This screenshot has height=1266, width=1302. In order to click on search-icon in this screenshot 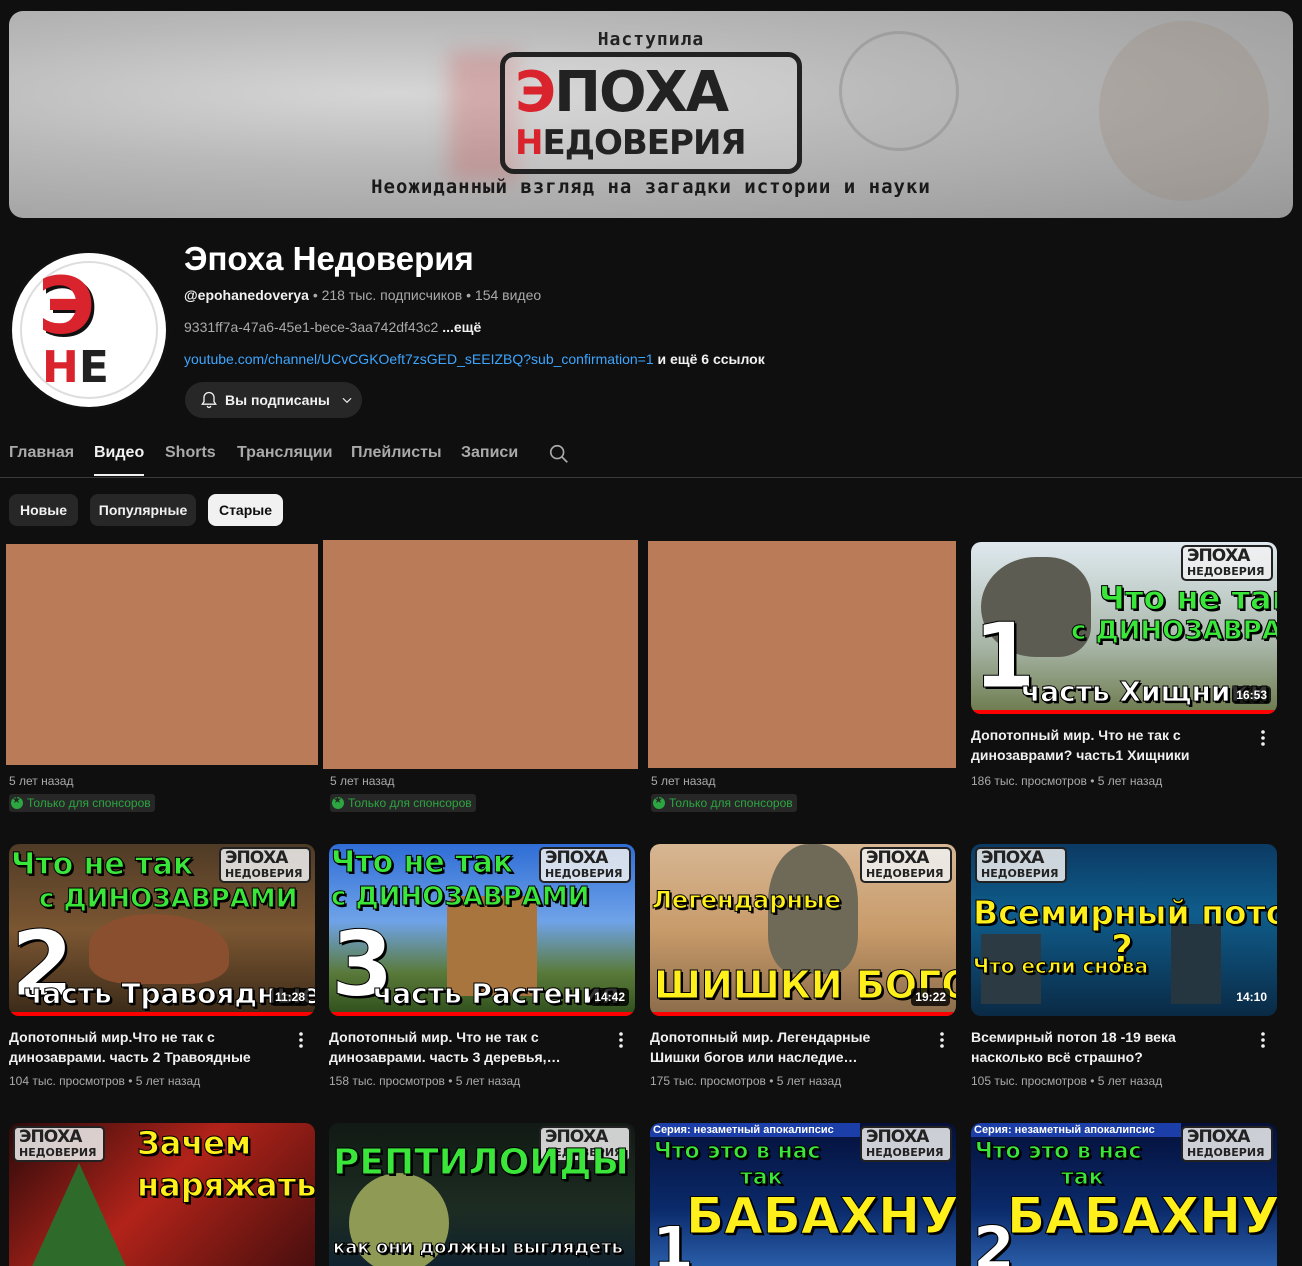, I will do `click(559, 454)`.